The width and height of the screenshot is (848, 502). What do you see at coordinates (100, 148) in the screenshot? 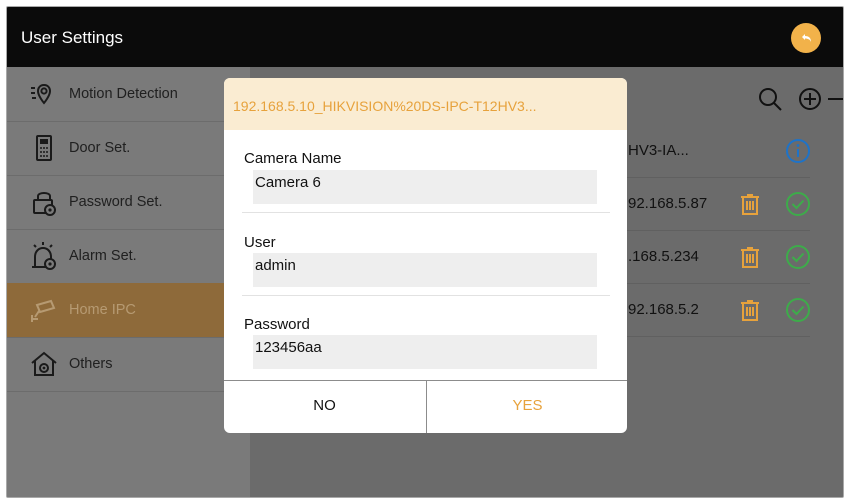
I see `sidebar-item-label: Door Set.` at bounding box center [100, 148].